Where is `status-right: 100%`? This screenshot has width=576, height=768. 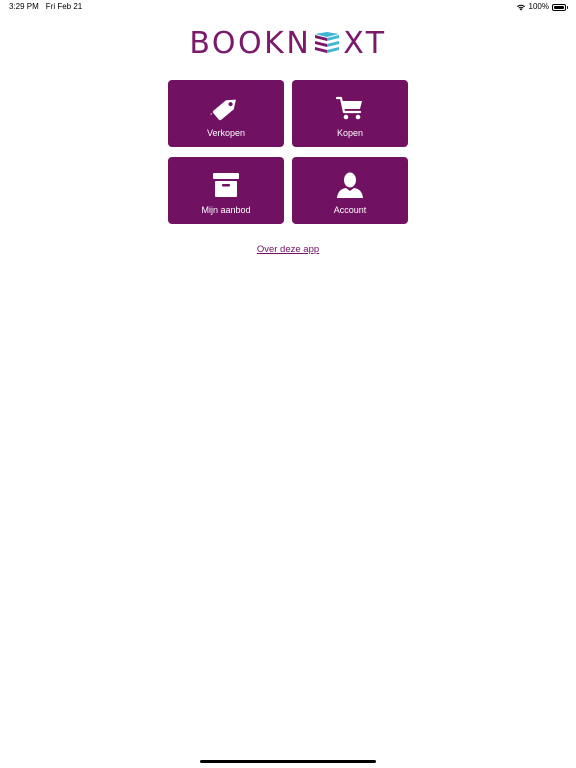 status-right: 100% is located at coordinates (542, 7).